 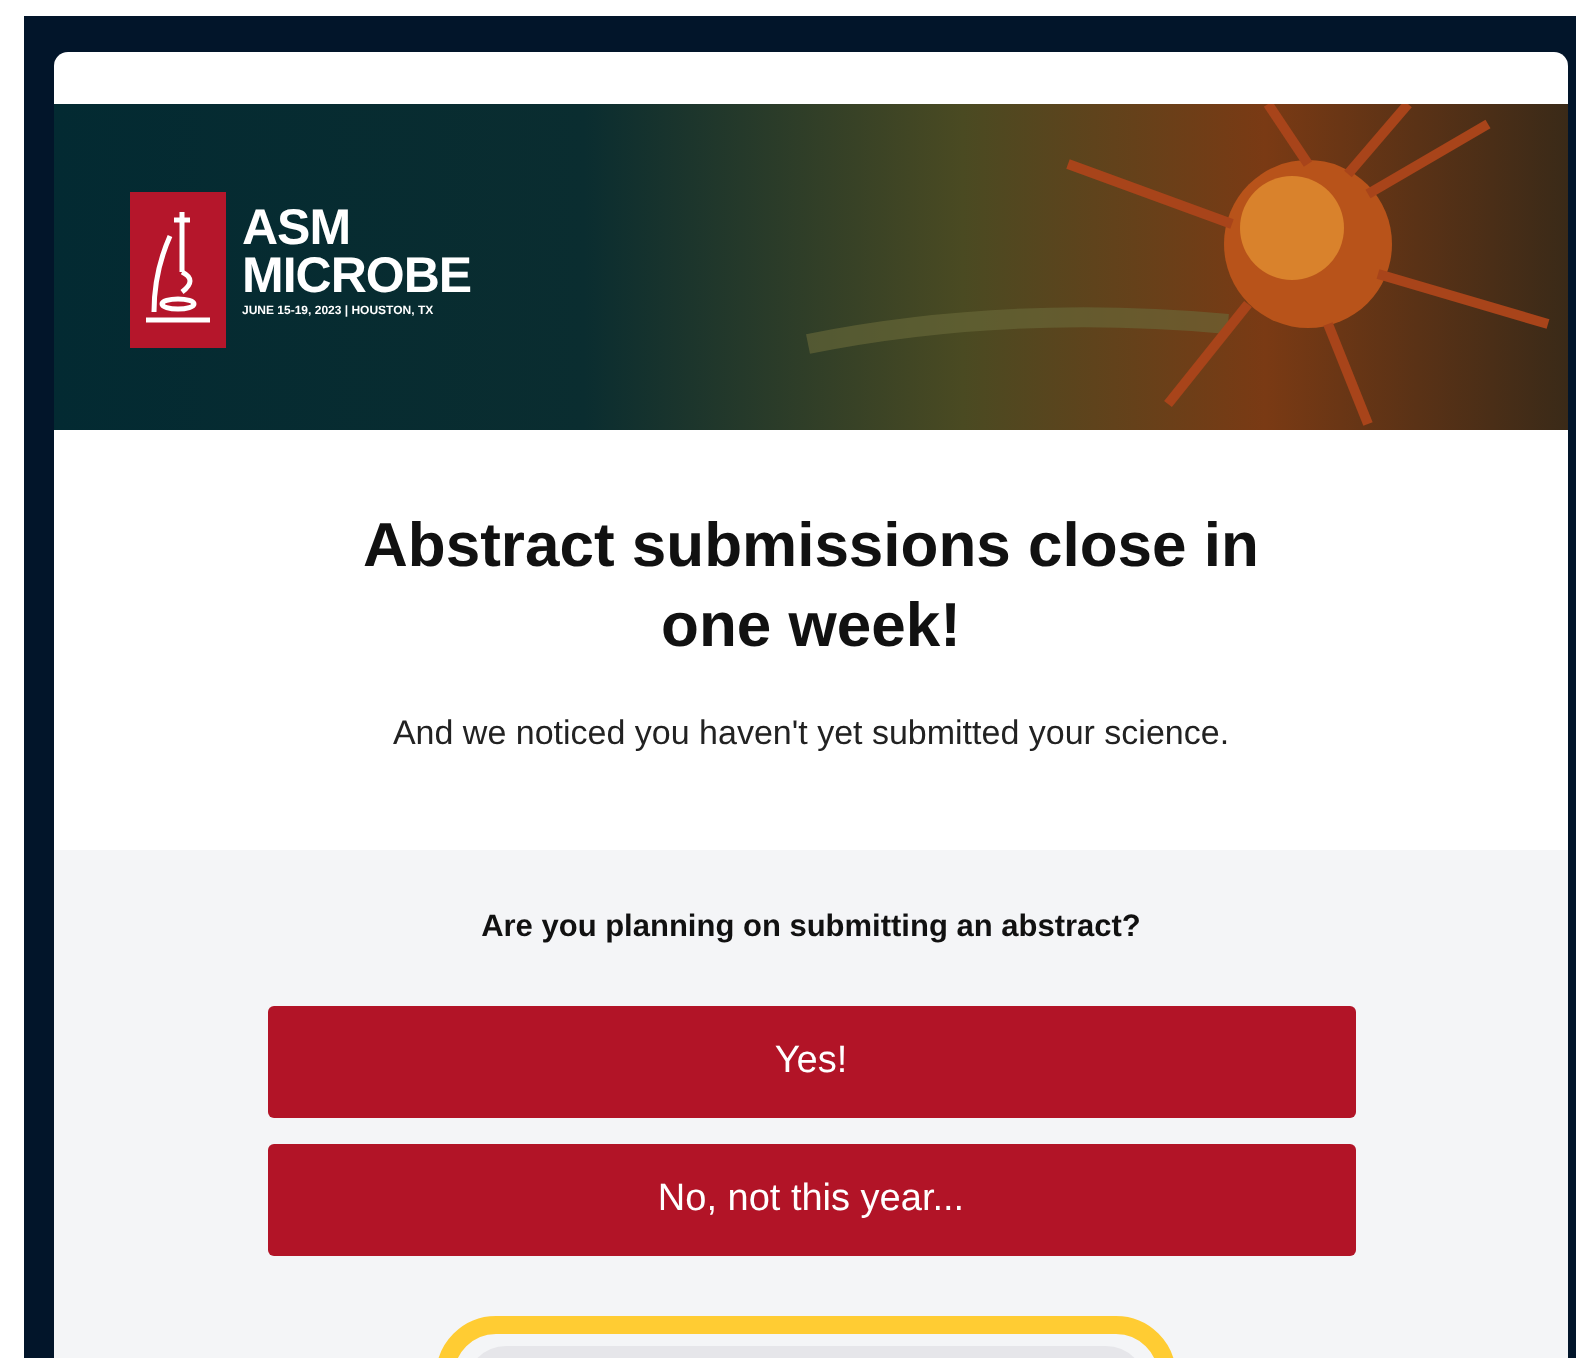 What do you see at coordinates (811, 734) in the screenshot?
I see `subtext: And we noticed you haven't yet submitted your science.` at bounding box center [811, 734].